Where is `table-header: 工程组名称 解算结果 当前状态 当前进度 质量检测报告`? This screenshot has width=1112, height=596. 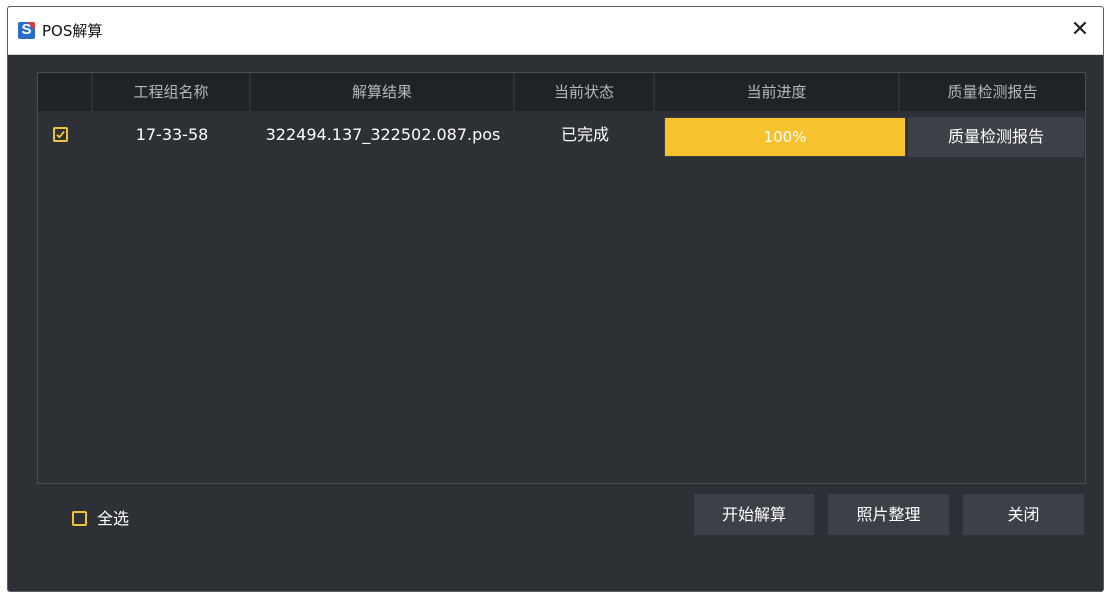
table-header: 工程组名称 解算结果 当前状态 当前进度 质量检测报告 is located at coordinates (561, 92).